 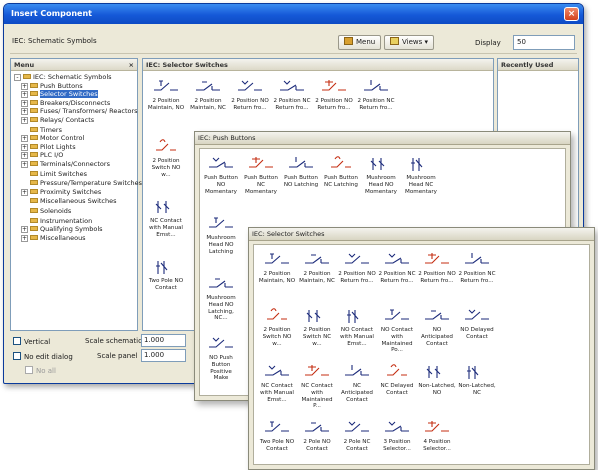 What do you see at coordinates (277, 267) in the screenshot?
I see `selector-symbol-item: 2 Position Maintain, NO` at bounding box center [277, 267].